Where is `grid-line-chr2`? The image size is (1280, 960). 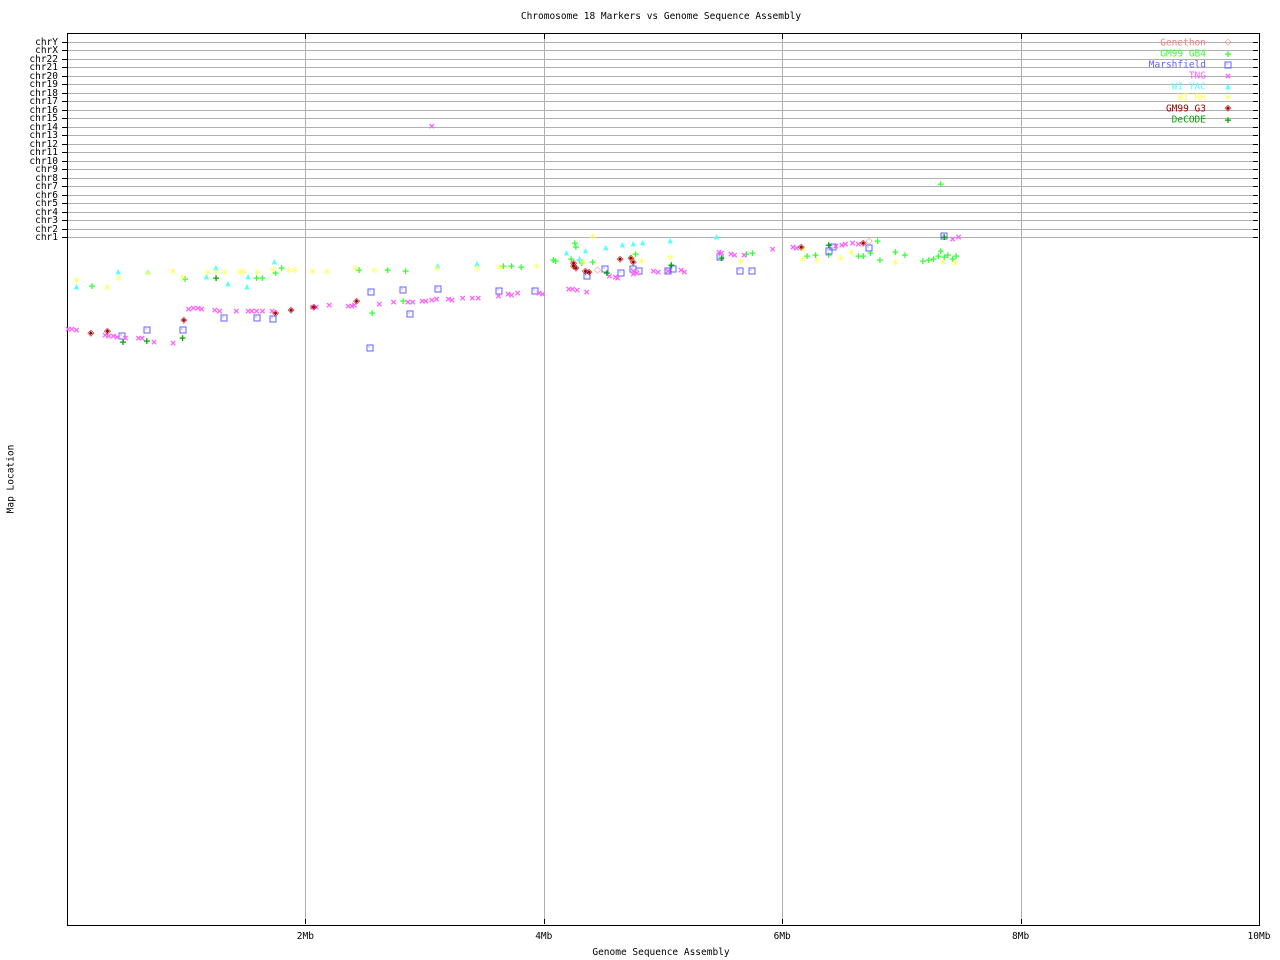 grid-line-chr2 is located at coordinates (663, 229).